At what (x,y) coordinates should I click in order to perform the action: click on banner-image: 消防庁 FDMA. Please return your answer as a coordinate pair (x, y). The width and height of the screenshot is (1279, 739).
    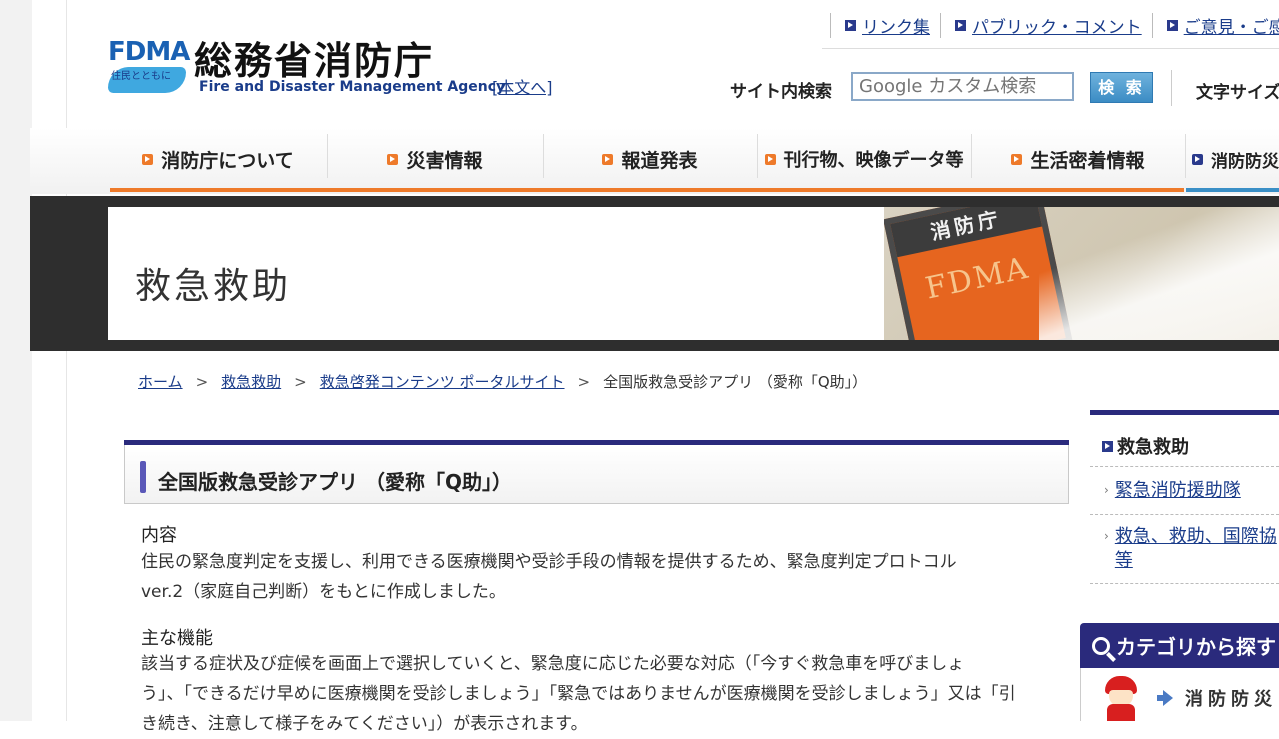
    Looking at the image, I should click on (1081, 273).